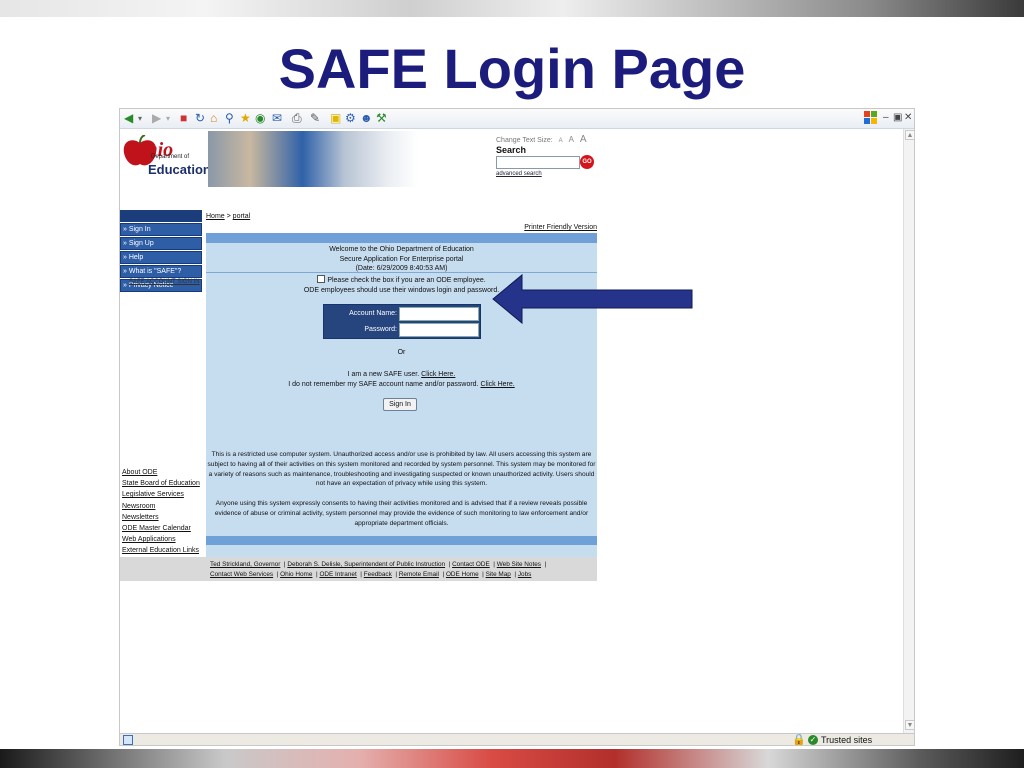 The image size is (1024, 768). Describe the element at coordinates (241, 574) in the screenshot. I see `footer-link-contact-web-services: Contact Web Services` at that location.